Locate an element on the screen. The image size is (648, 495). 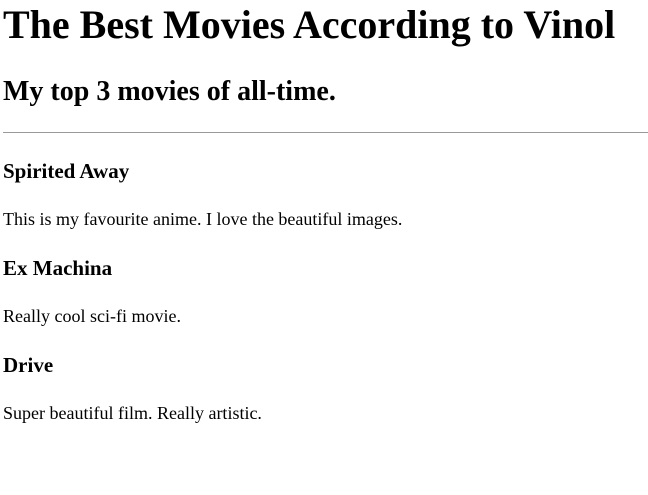
movie-title-ex-machina: Ex Machina is located at coordinates (58, 268).